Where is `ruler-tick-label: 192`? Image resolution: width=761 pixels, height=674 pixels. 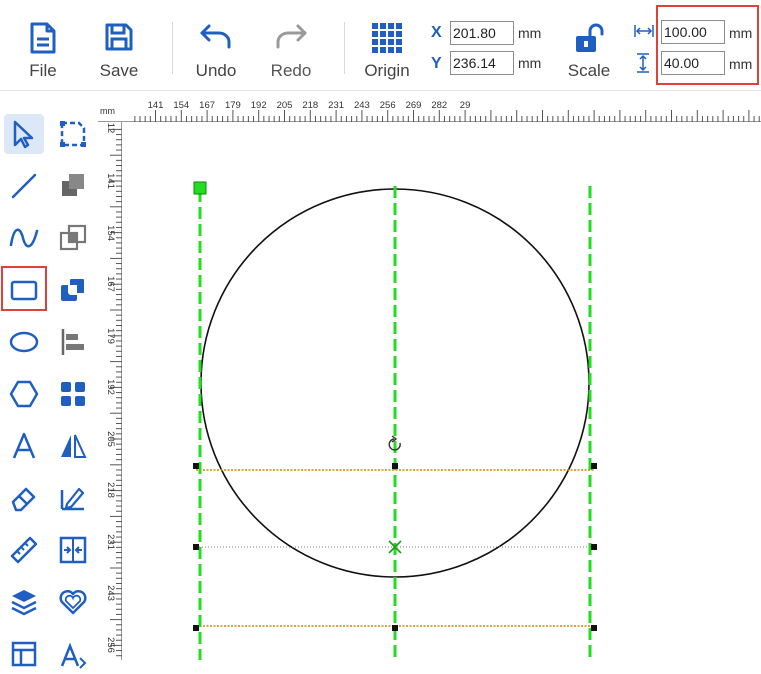 ruler-tick-label: 192 is located at coordinates (259, 105).